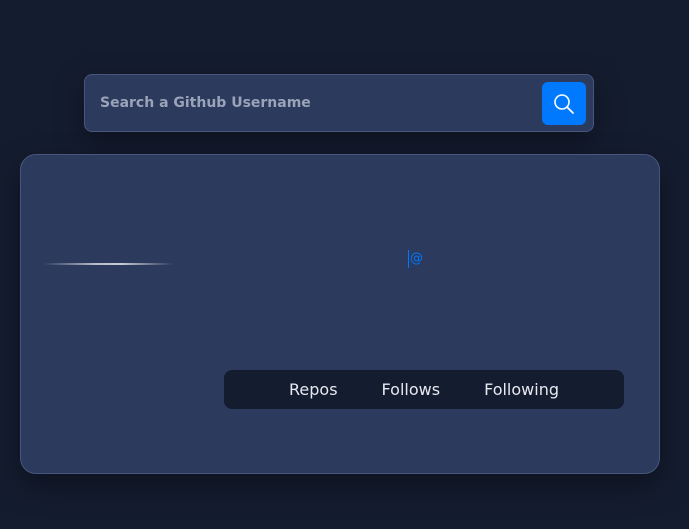 This screenshot has height=529, width=689. I want to click on search-icon, so click(564, 103).